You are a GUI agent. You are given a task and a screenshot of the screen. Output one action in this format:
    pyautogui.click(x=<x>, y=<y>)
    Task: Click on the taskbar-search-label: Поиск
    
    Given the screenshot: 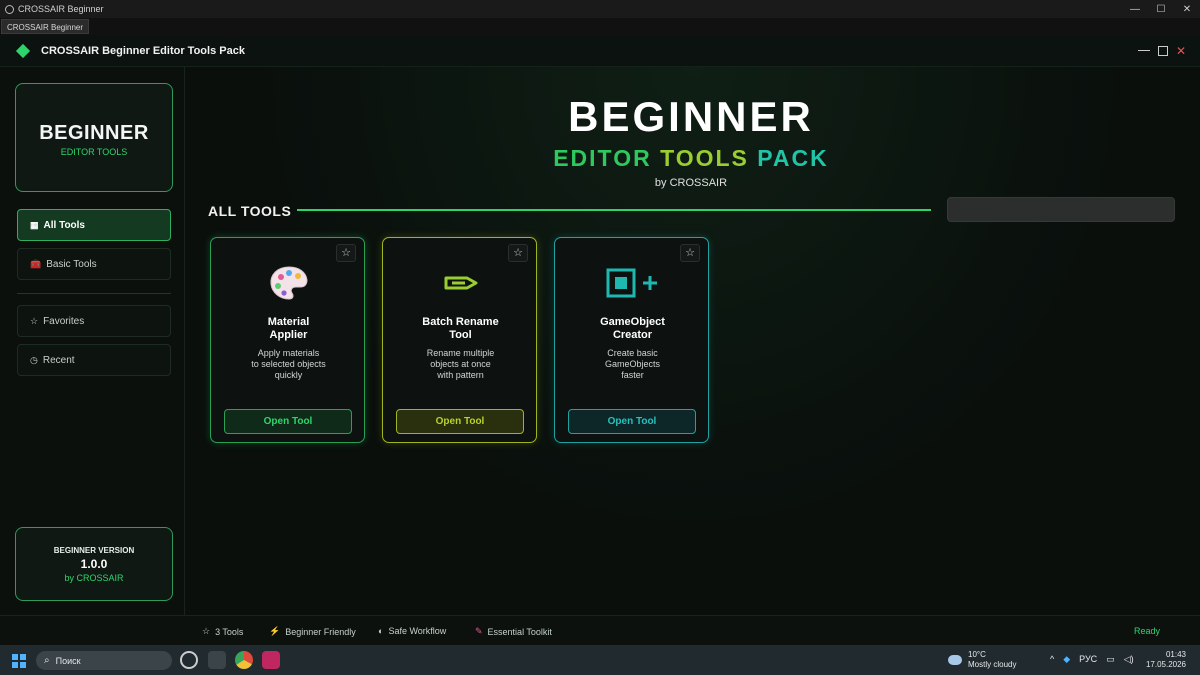 What is the action you would take?
    pyautogui.click(x=68, y=660)
    